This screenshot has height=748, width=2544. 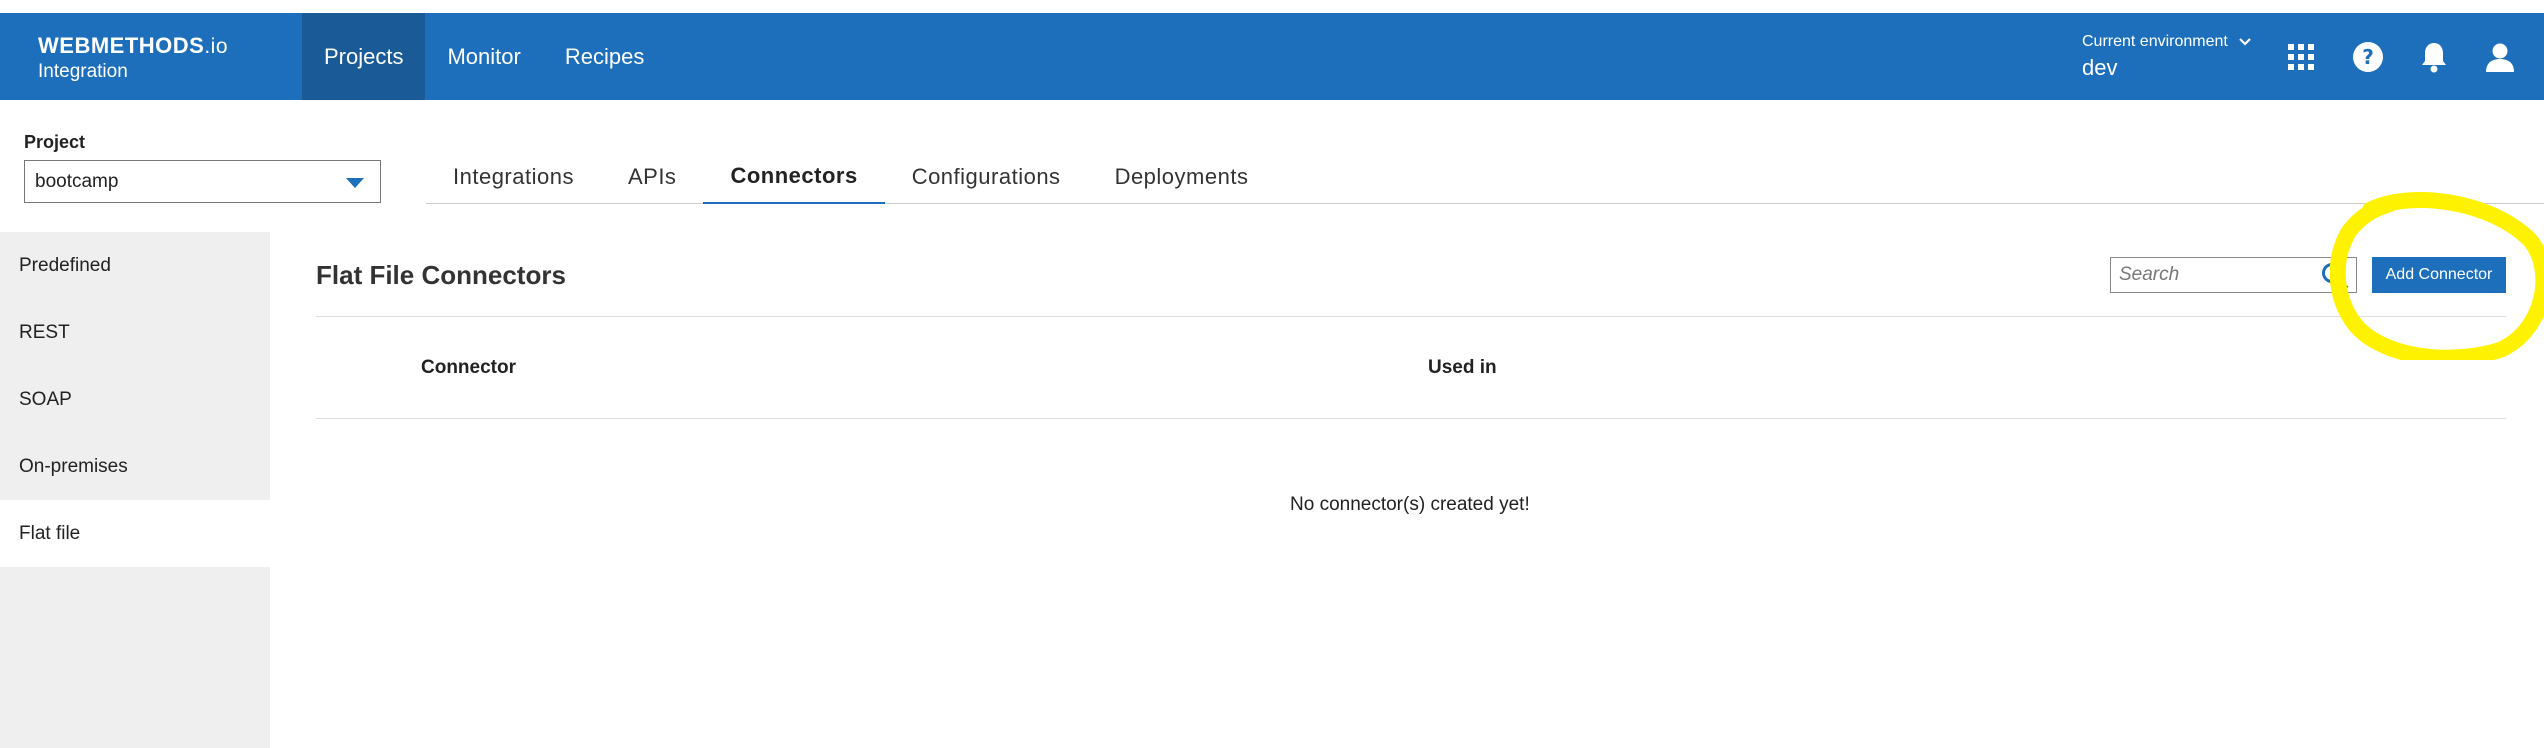 What do you see at coordinates (468, 368) in the screenshot?
I see `column-header-connector: Connector` at bounding box center [468, 368].